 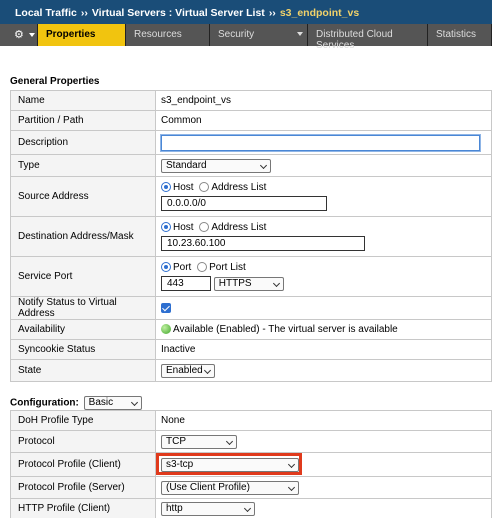 I want to click on row-name: Name s3_endpoint_vs, so click(x=251, y=100).